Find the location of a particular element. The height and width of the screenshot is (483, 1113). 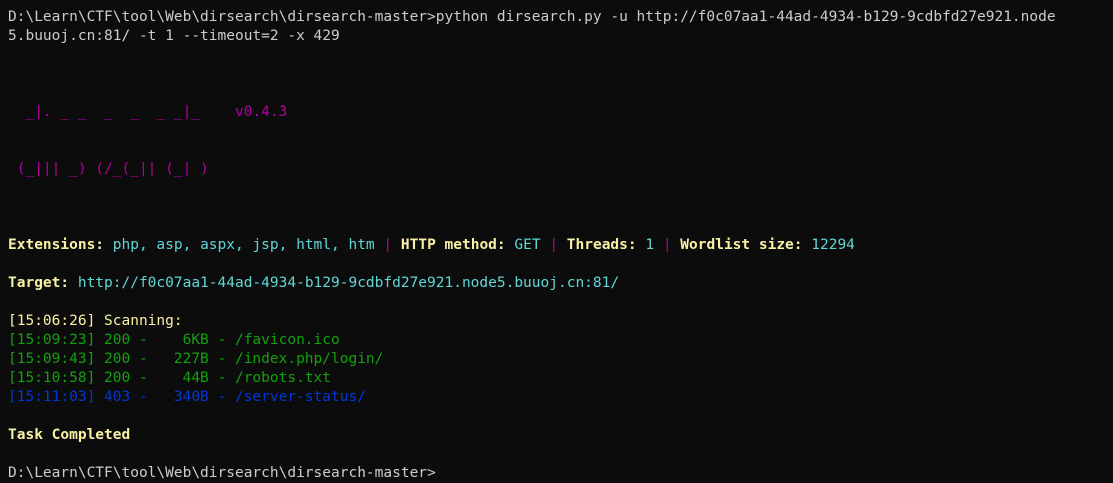

extensions-value: php, asp, aspx, jsp, html, htm is located at coordinates (243, 245).